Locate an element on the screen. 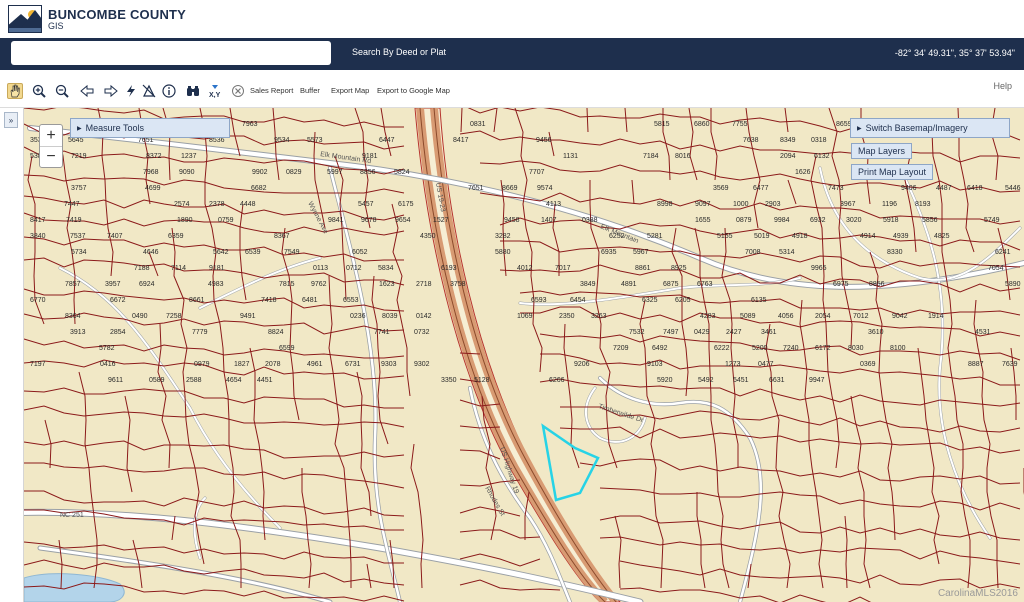 The width and height of the screenshot is (1024, 602). parcel-number-label: 7968 is located at coordinates (151, 172).